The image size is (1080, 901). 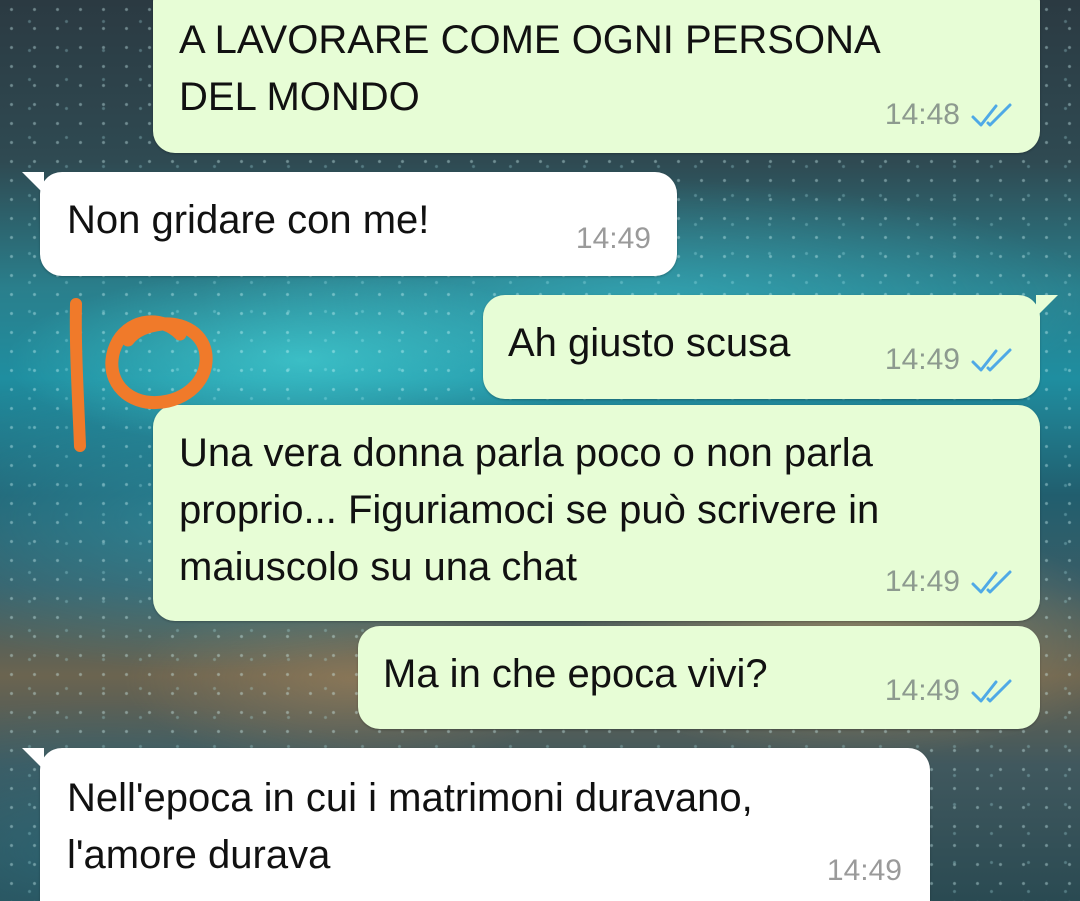 What do you see at coordinates (530, 68) in the screenshot?
I see `message-text: A LAVORARE COME OGNI PERSONA DEL MONDO` at bounding box center [530, 68].